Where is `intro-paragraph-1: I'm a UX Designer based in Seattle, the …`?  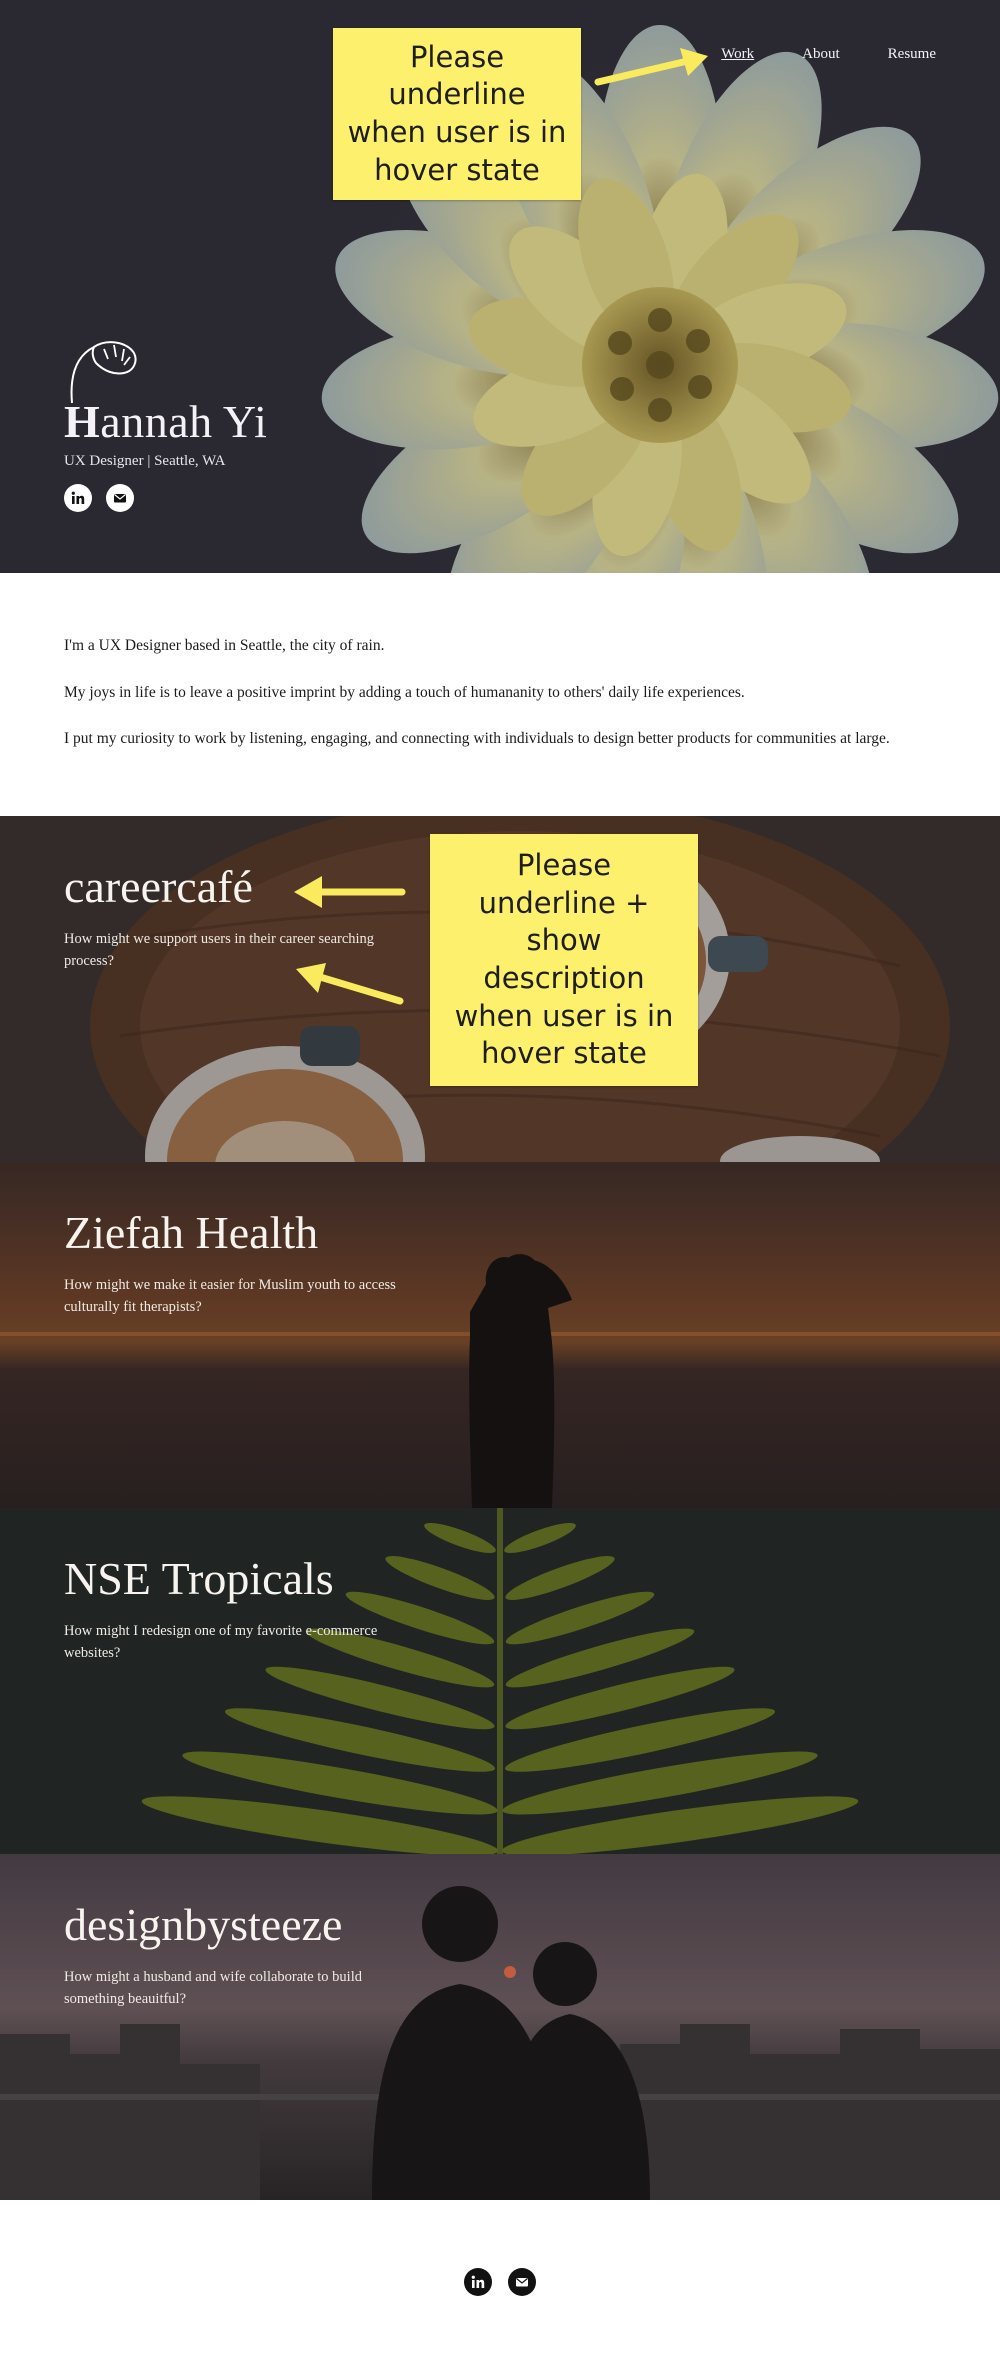 intro-paragraph-1: I'm a UX Designer based in Seattle, the … is located at coordinates (224, 645).